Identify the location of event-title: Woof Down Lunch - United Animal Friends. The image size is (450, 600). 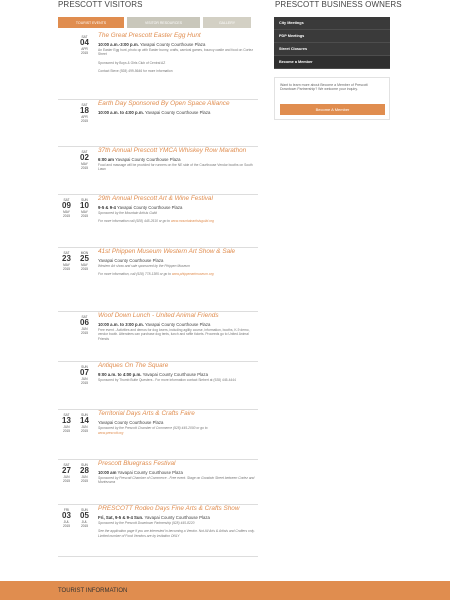
(178, 316).